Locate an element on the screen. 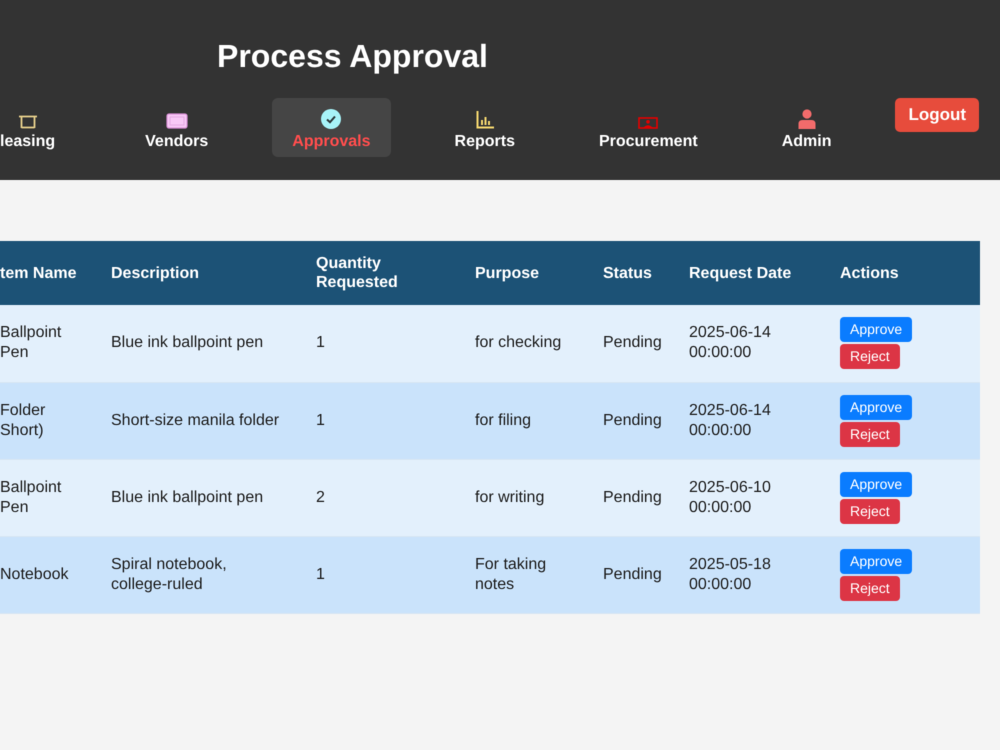 This screenshot has height=750, width=1000. column-header: Actions is located at coordinates (904, 273).